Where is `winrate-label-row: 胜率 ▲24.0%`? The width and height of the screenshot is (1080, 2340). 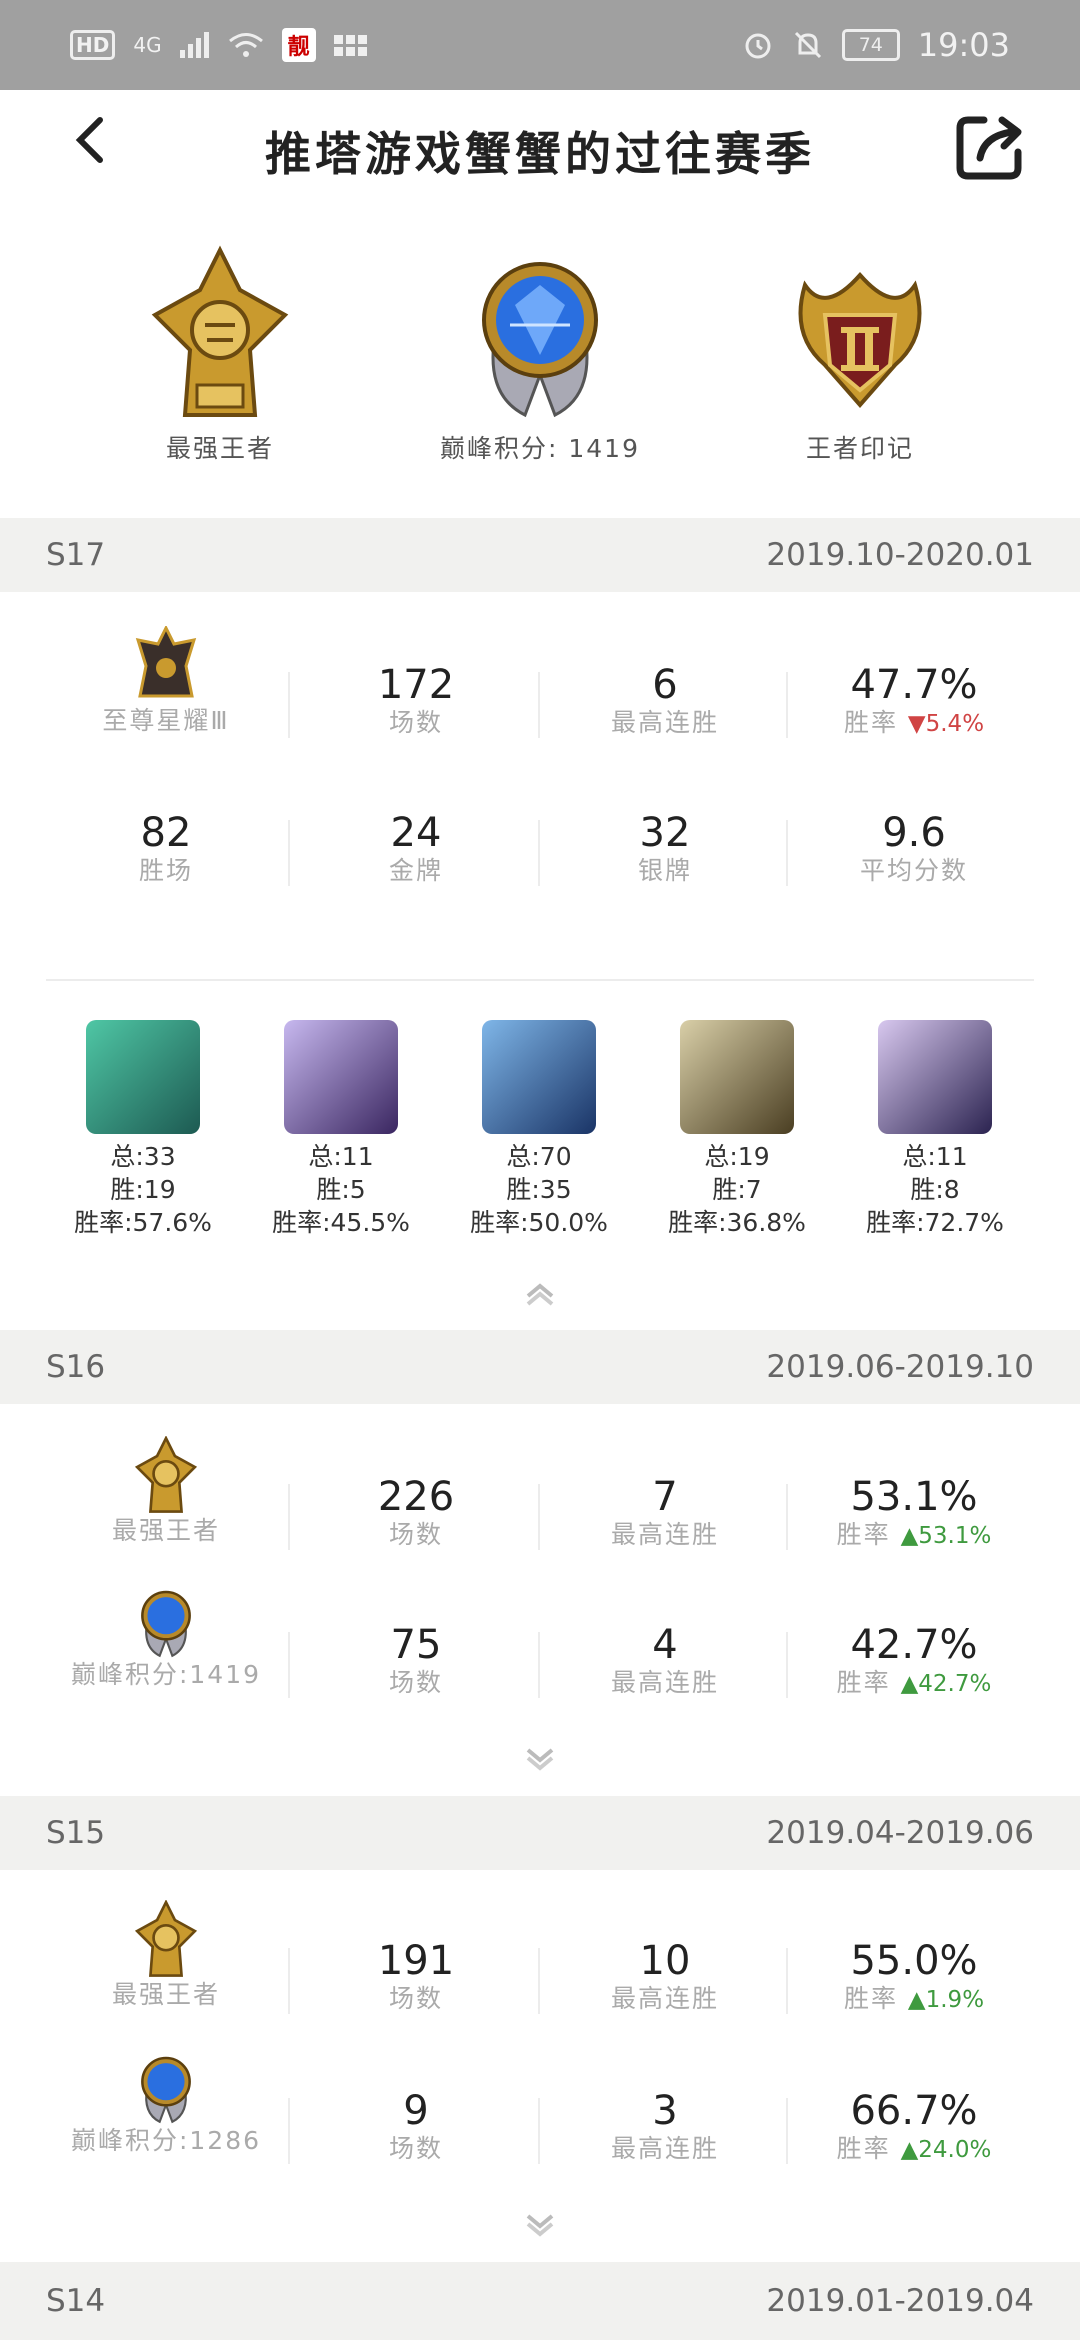 winrate-label-row: 胜率 ▲24.0% is located at coordinates (914, 2149).